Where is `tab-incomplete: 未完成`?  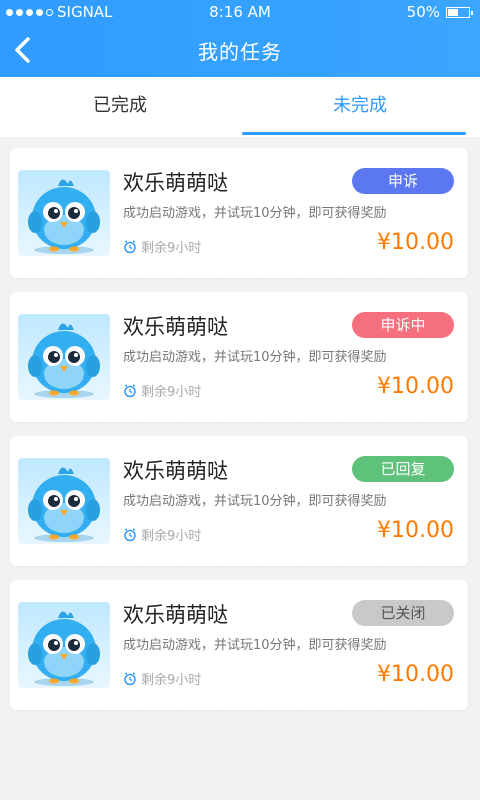
tab-incomplete: 未完成 is located at coordinates (360, 107).